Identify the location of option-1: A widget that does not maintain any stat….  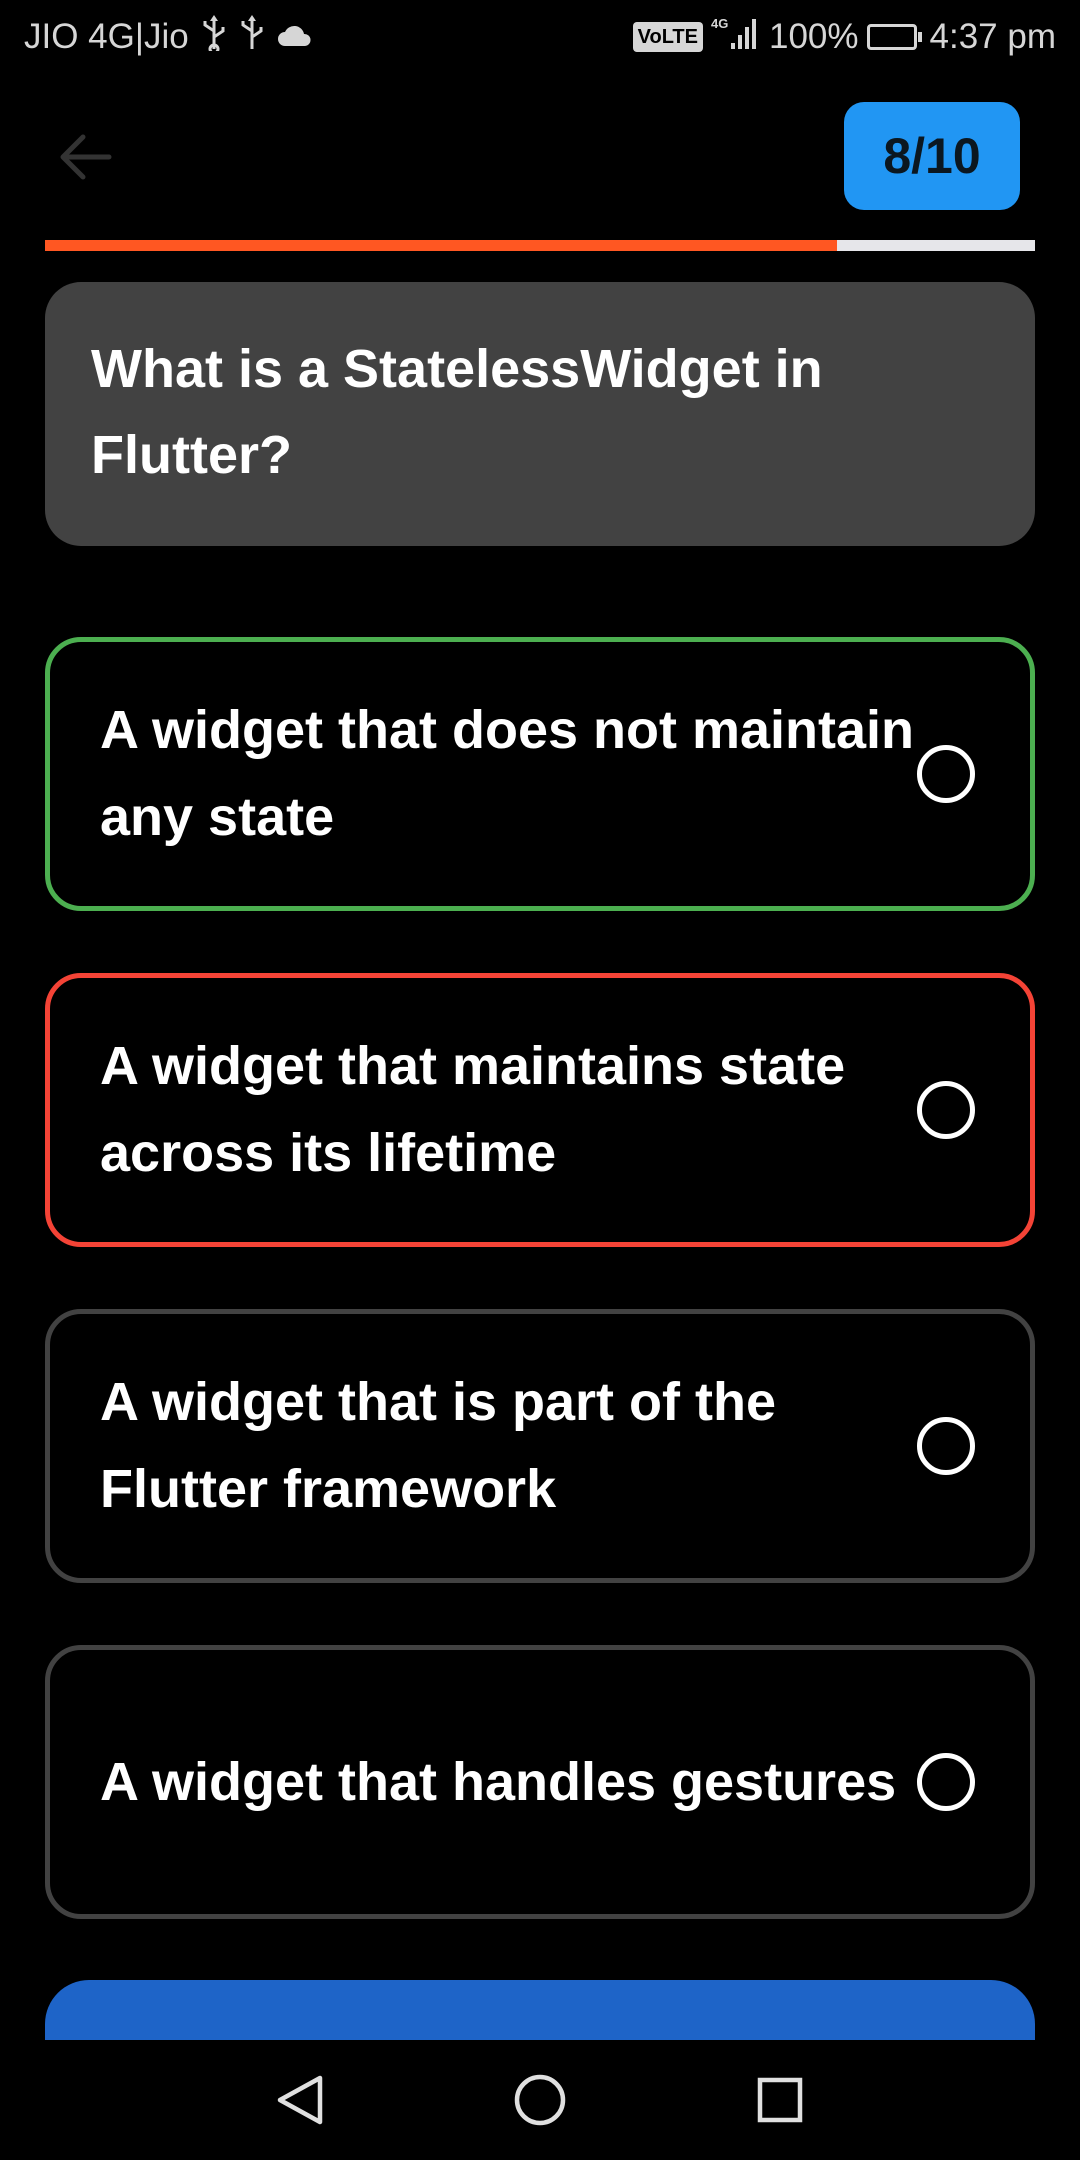
(540, 774).